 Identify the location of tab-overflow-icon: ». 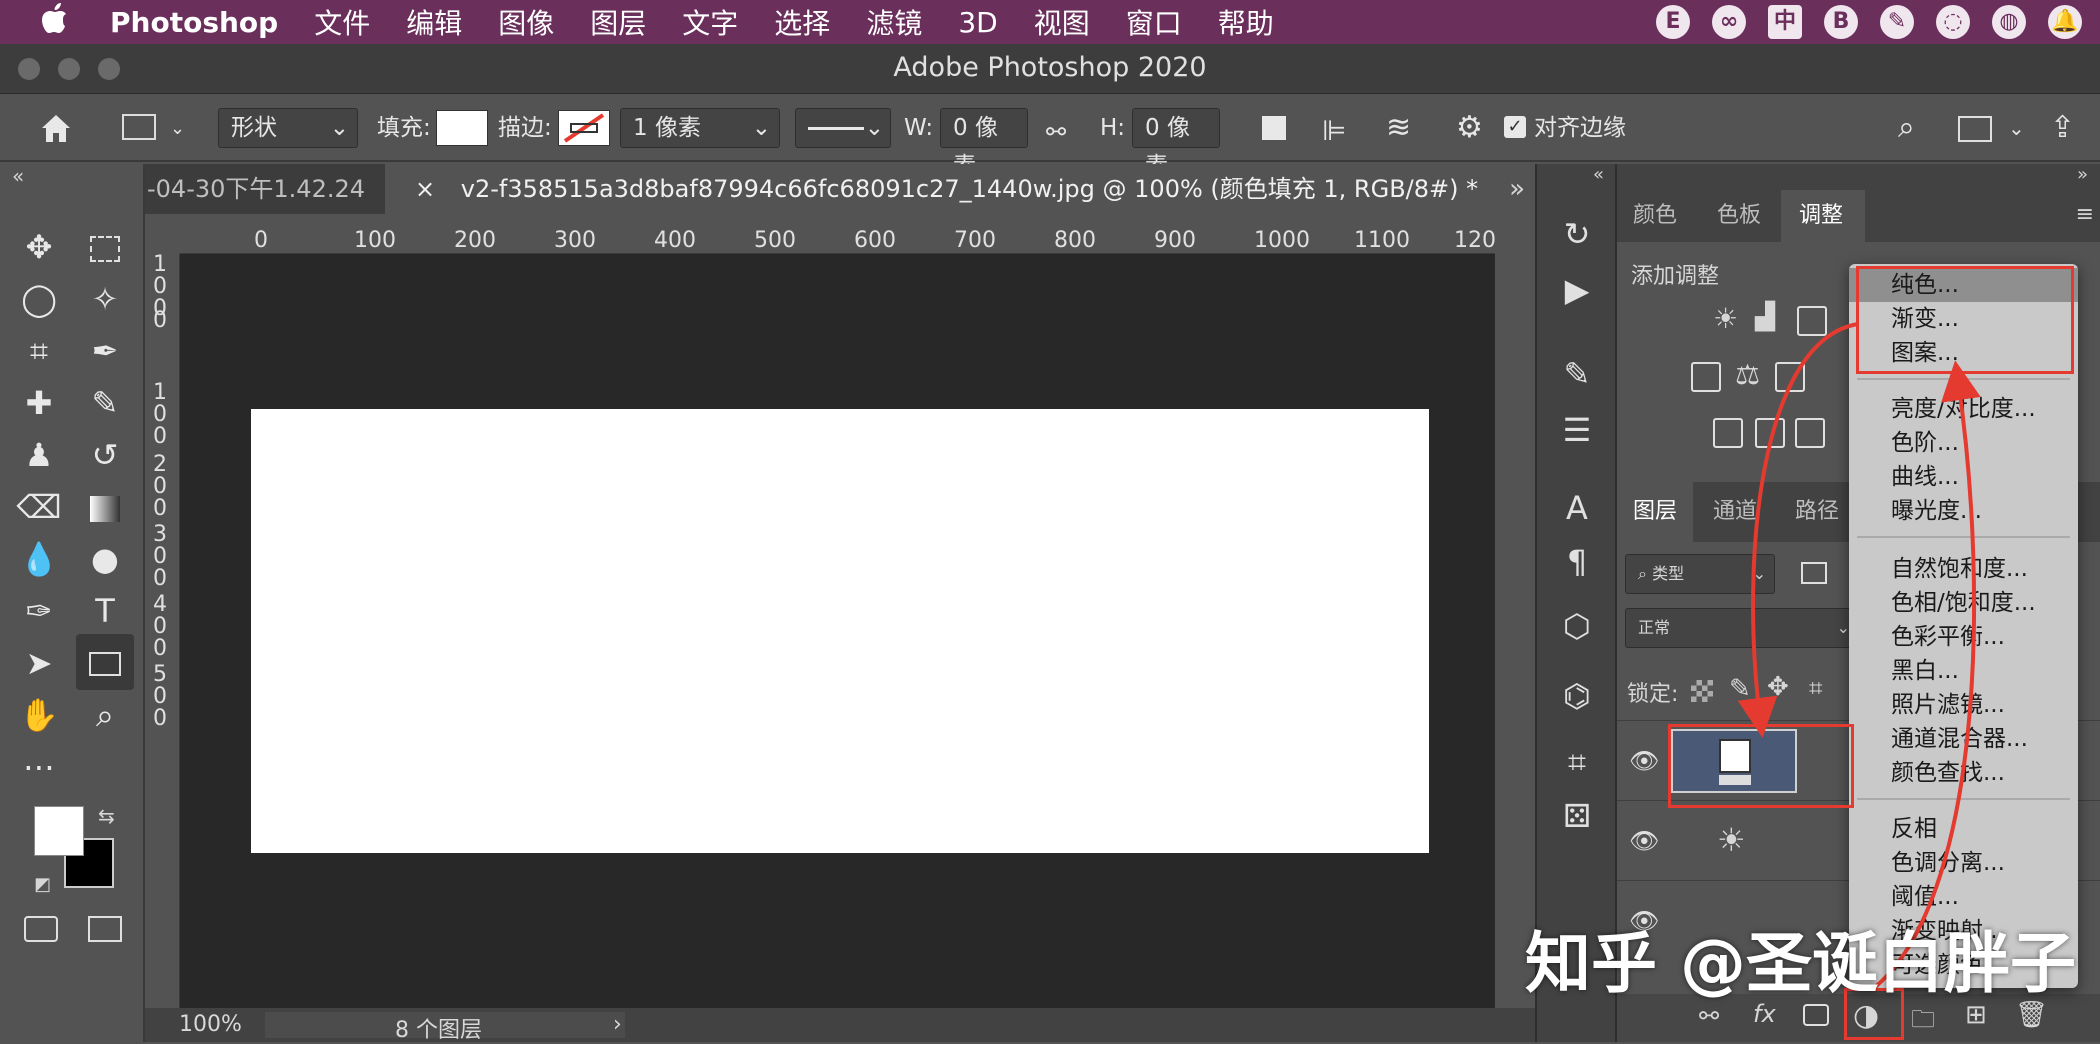
(1517, 189).